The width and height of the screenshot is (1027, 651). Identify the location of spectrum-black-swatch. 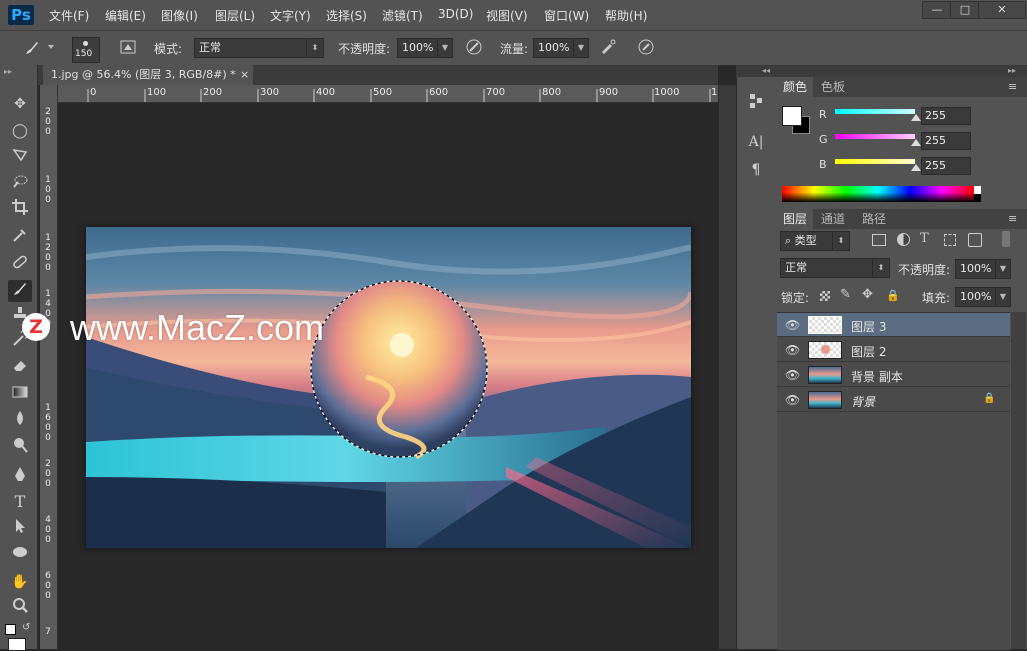
(977, 198).